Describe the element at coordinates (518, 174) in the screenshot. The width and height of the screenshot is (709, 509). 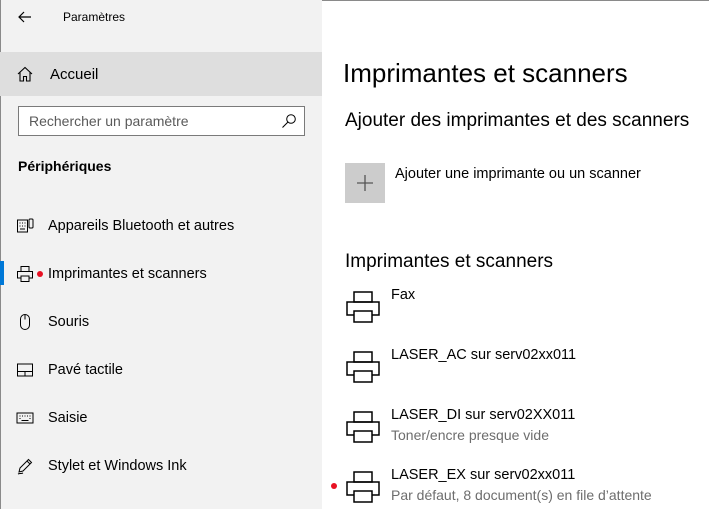
I see `add-printer-label: Ajouter une imprimante ou un scanner` at that location.